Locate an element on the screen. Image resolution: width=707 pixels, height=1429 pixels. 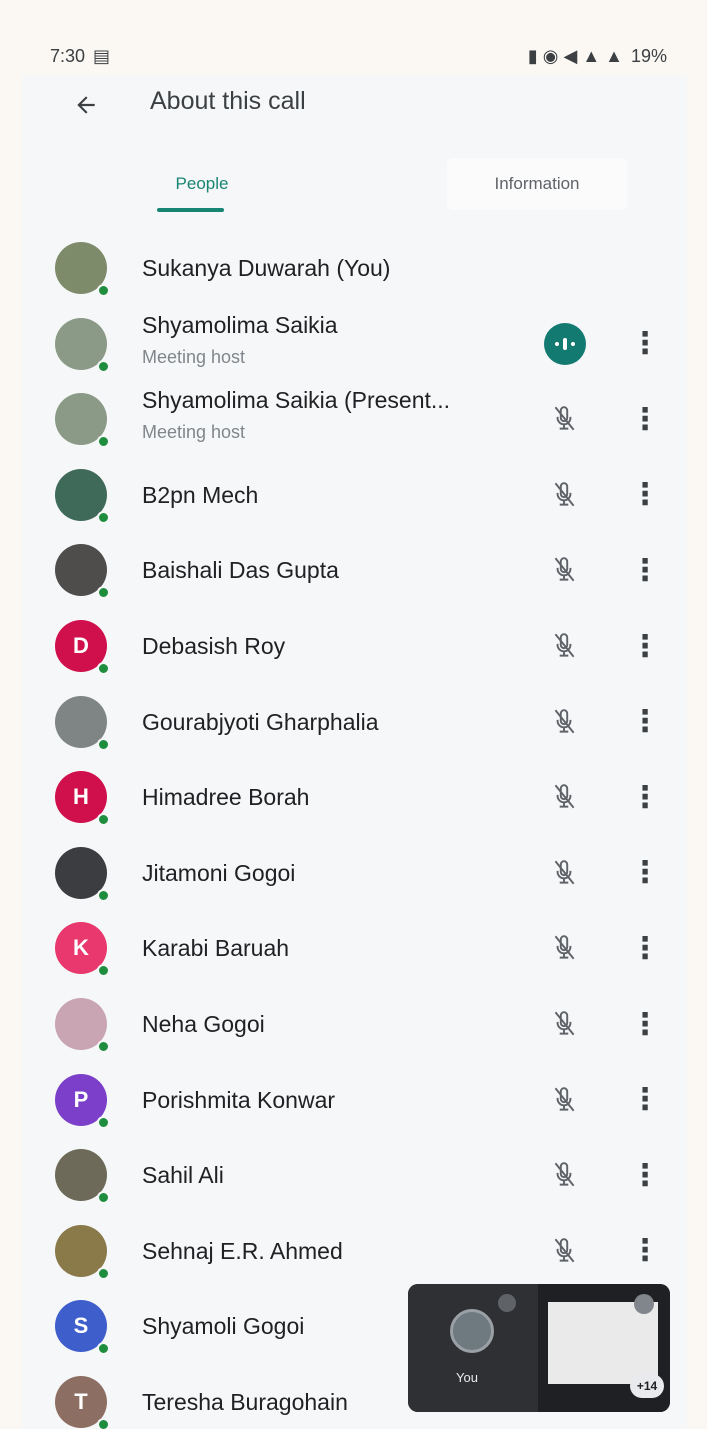
participant-name: Himadree Borah is located at coordinates (226, 797).